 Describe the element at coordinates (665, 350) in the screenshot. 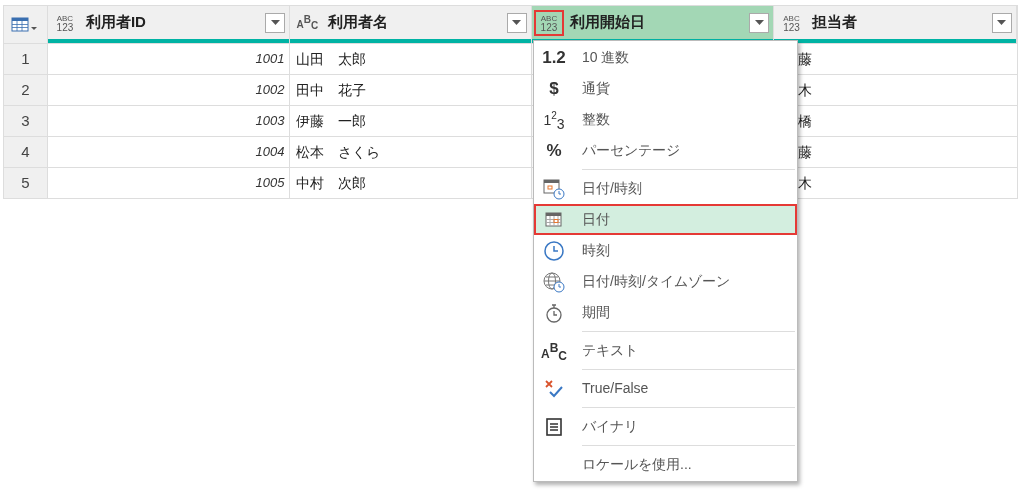

I see `menu-item: ABC テキスト` at that location.